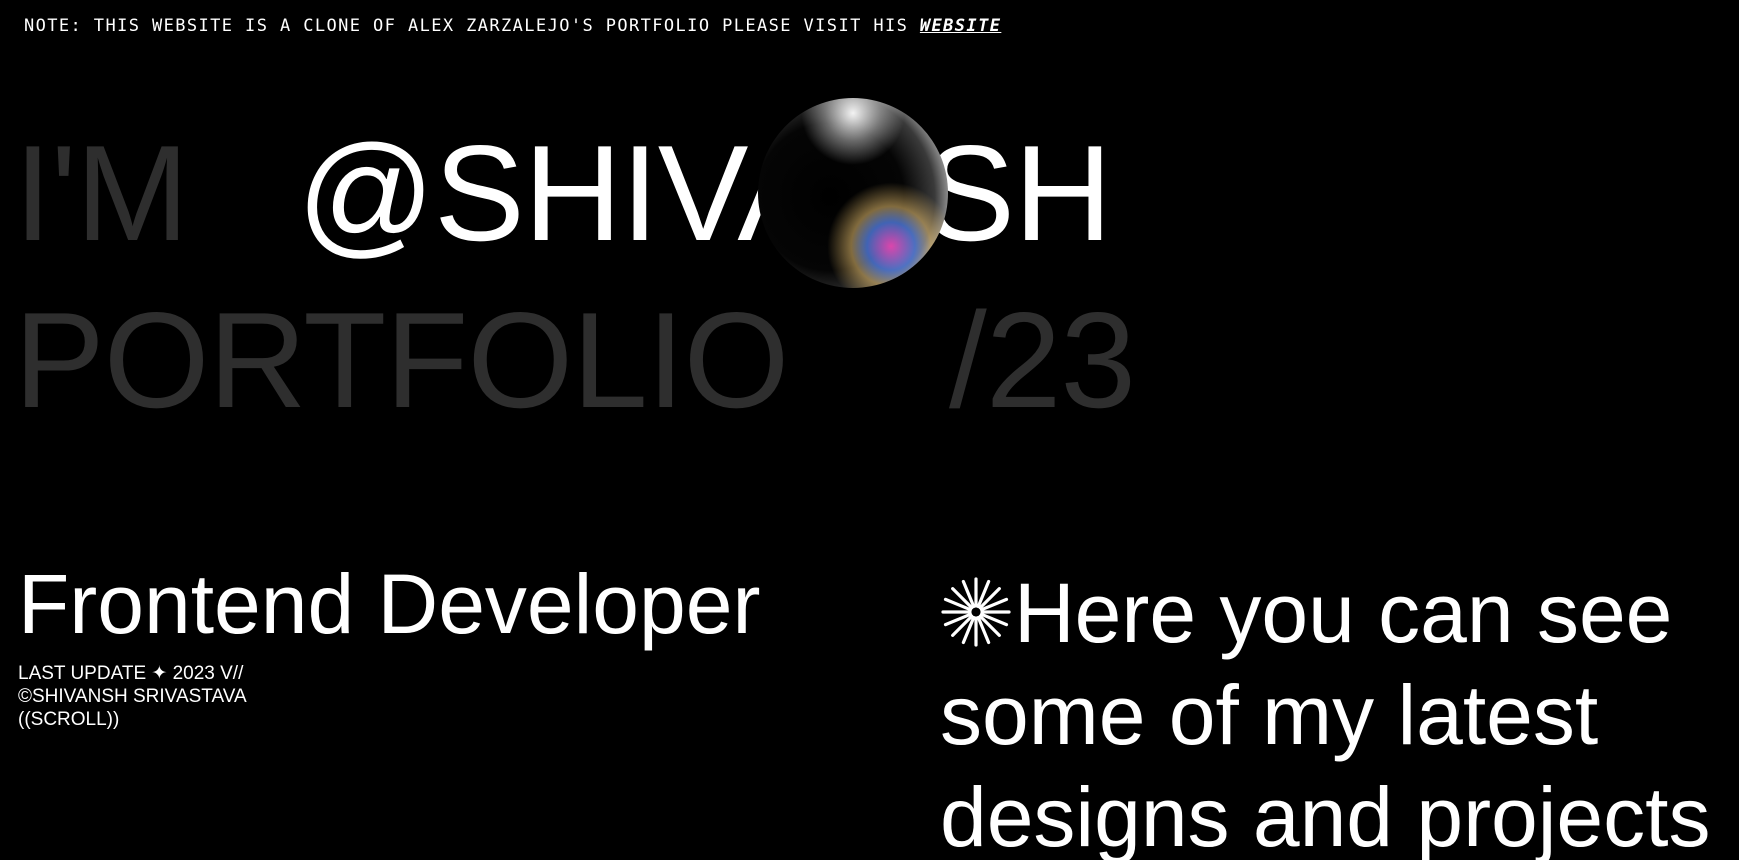 The image size is (1739, 860). I want to click on role-title: Frontend Developer, so click(389, 604).